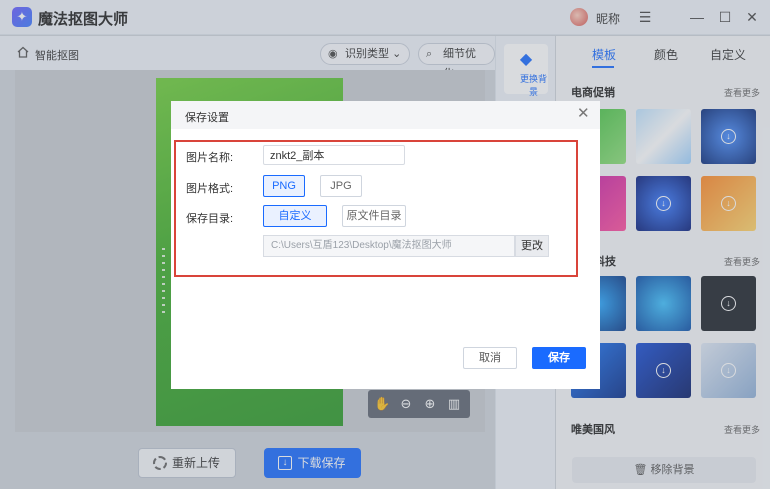 Image resolution: width=770 pixels, height=489 pixels. Describe the element at coordinates (583, 114) in the screenshot. I see `close-icon: ✕` at that location.